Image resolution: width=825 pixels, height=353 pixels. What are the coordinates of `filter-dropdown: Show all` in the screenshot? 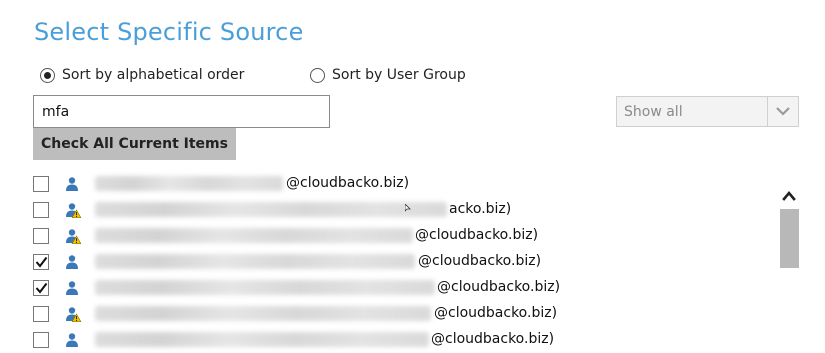 It's located at (707, 111).